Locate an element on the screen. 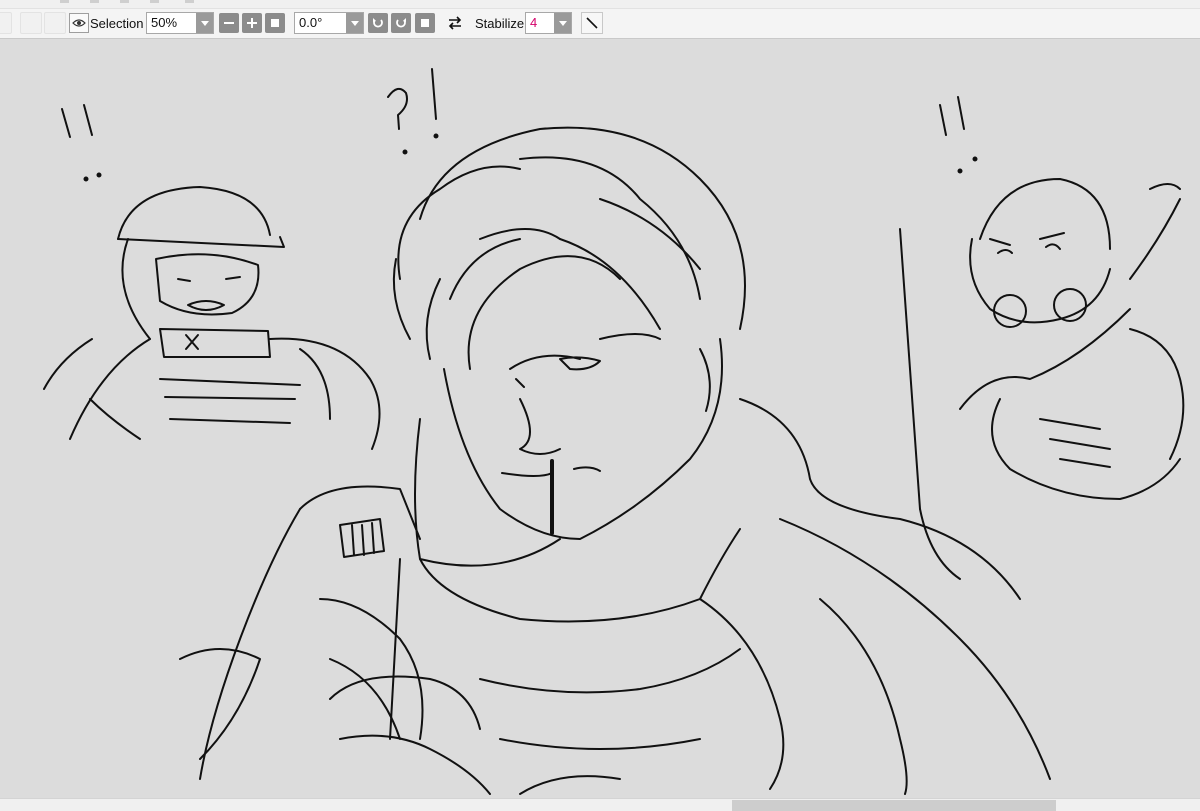 This screenshot has height=811, width=1200. scrollbar-thumb is located at coordinates (894, 805).